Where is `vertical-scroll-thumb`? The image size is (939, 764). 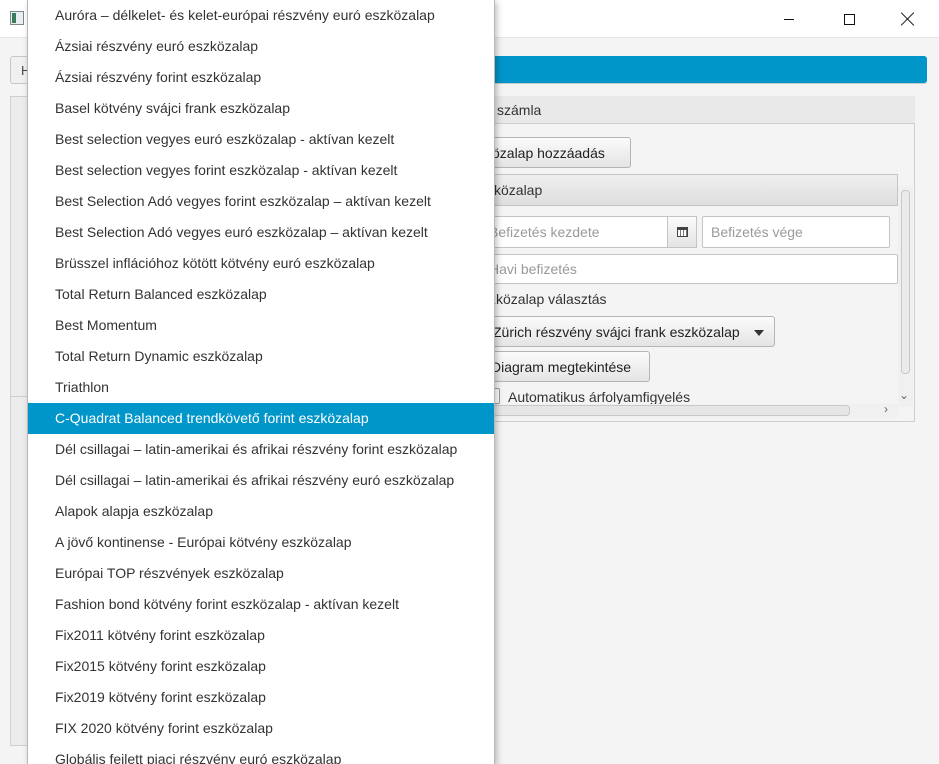 vertical-scroll-thumb is located at coordinates (905, 282).